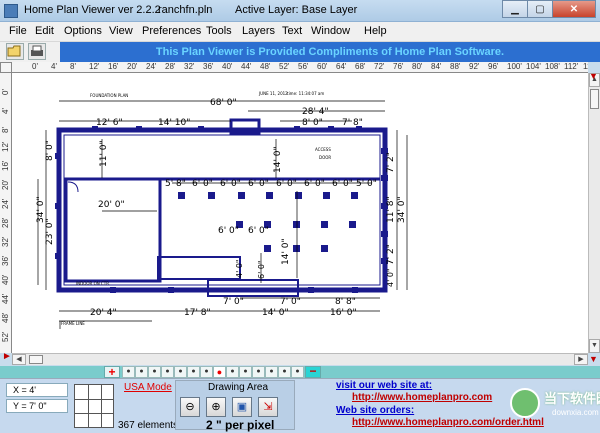 This screenshot has width=600, height=433. What do you see at coordinates (190, 407) in the screenshot?
I see `zoom-out-button: ⊖` at bounding box center [190, 407].